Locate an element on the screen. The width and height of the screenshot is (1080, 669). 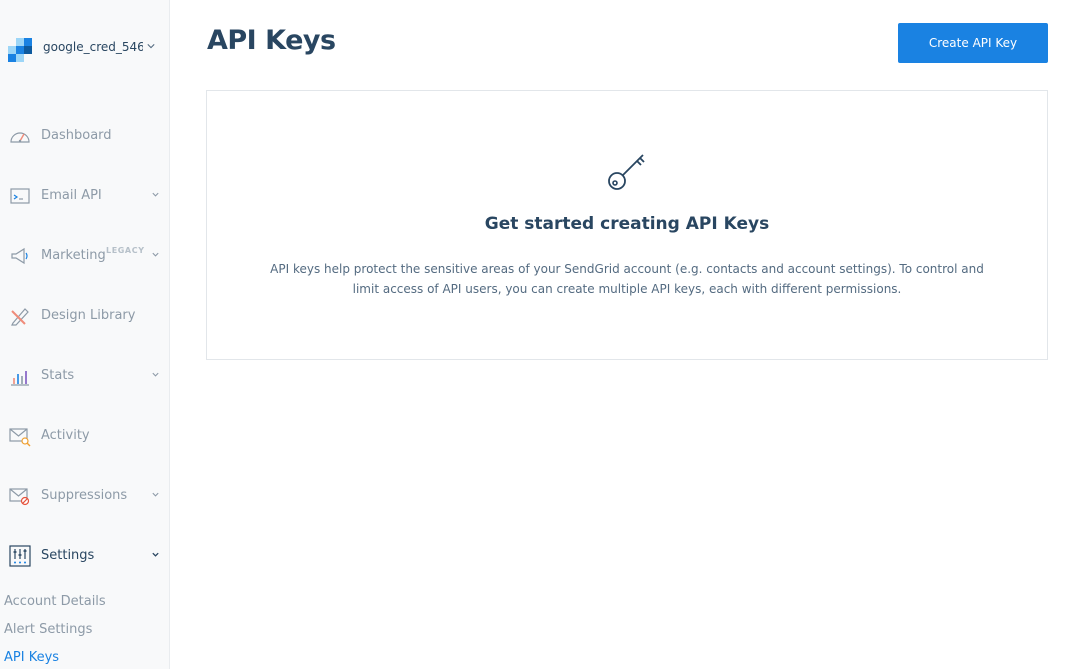
sliders-icon is located at coordinates (20, 556).